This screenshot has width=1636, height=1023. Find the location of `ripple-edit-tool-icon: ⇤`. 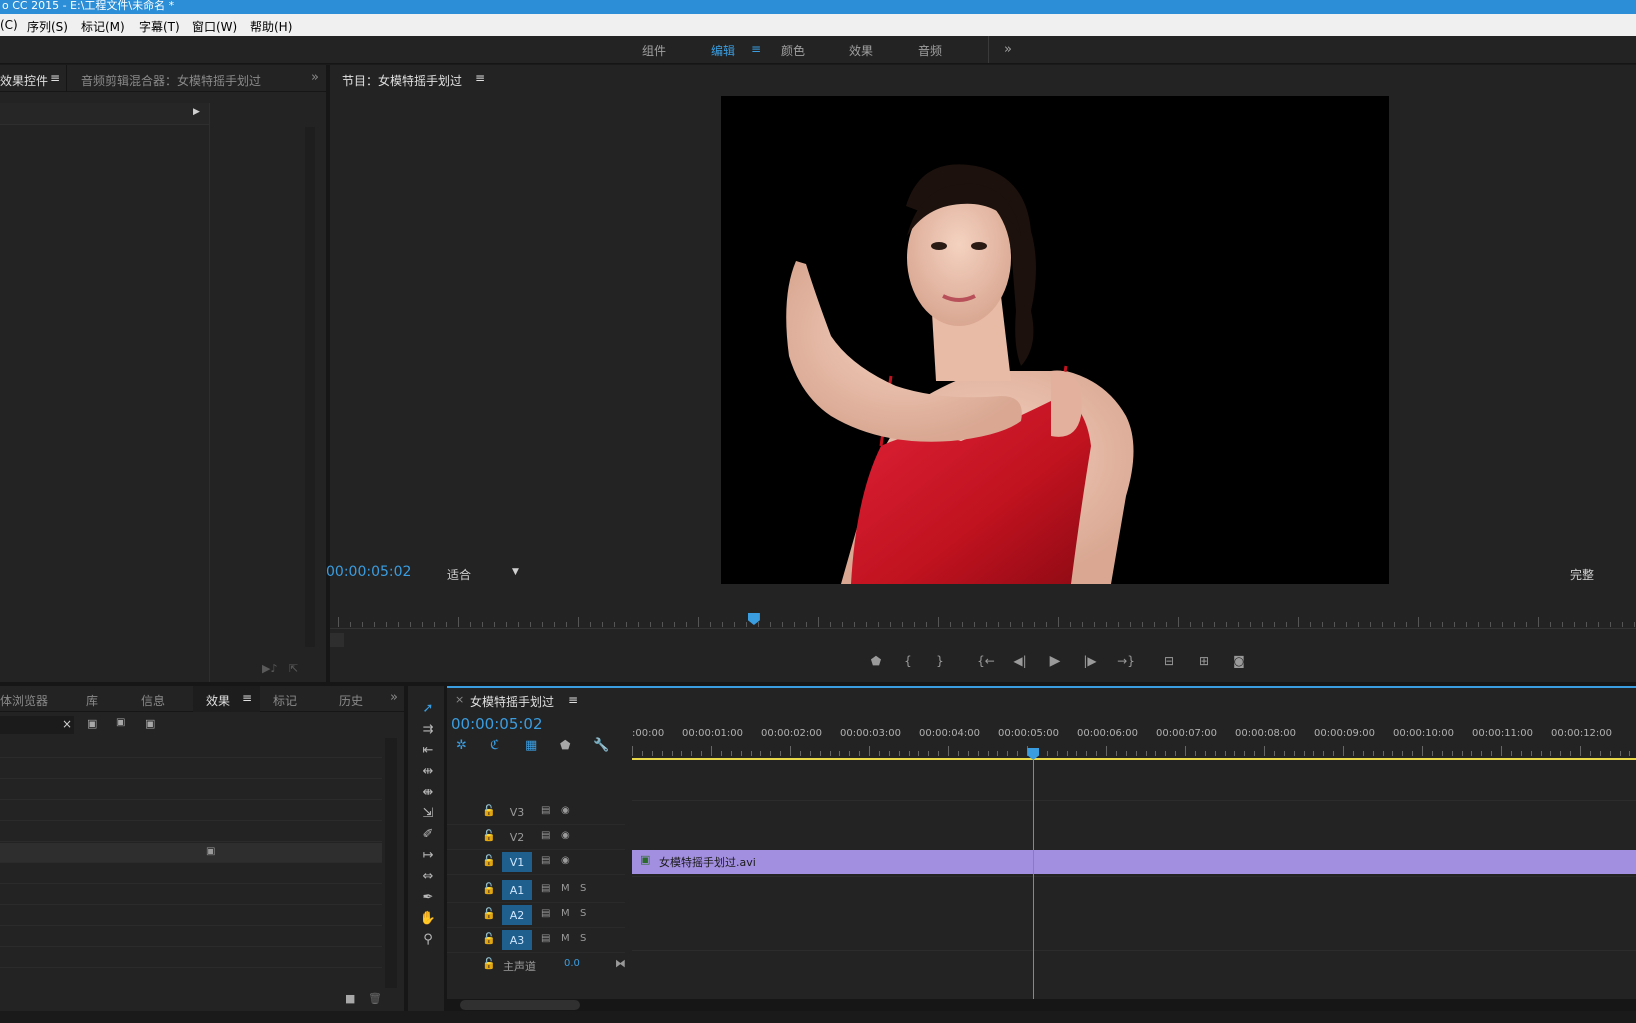

ripple-edit-tool-icon: ⇤ is located at coordinates (428, 750).